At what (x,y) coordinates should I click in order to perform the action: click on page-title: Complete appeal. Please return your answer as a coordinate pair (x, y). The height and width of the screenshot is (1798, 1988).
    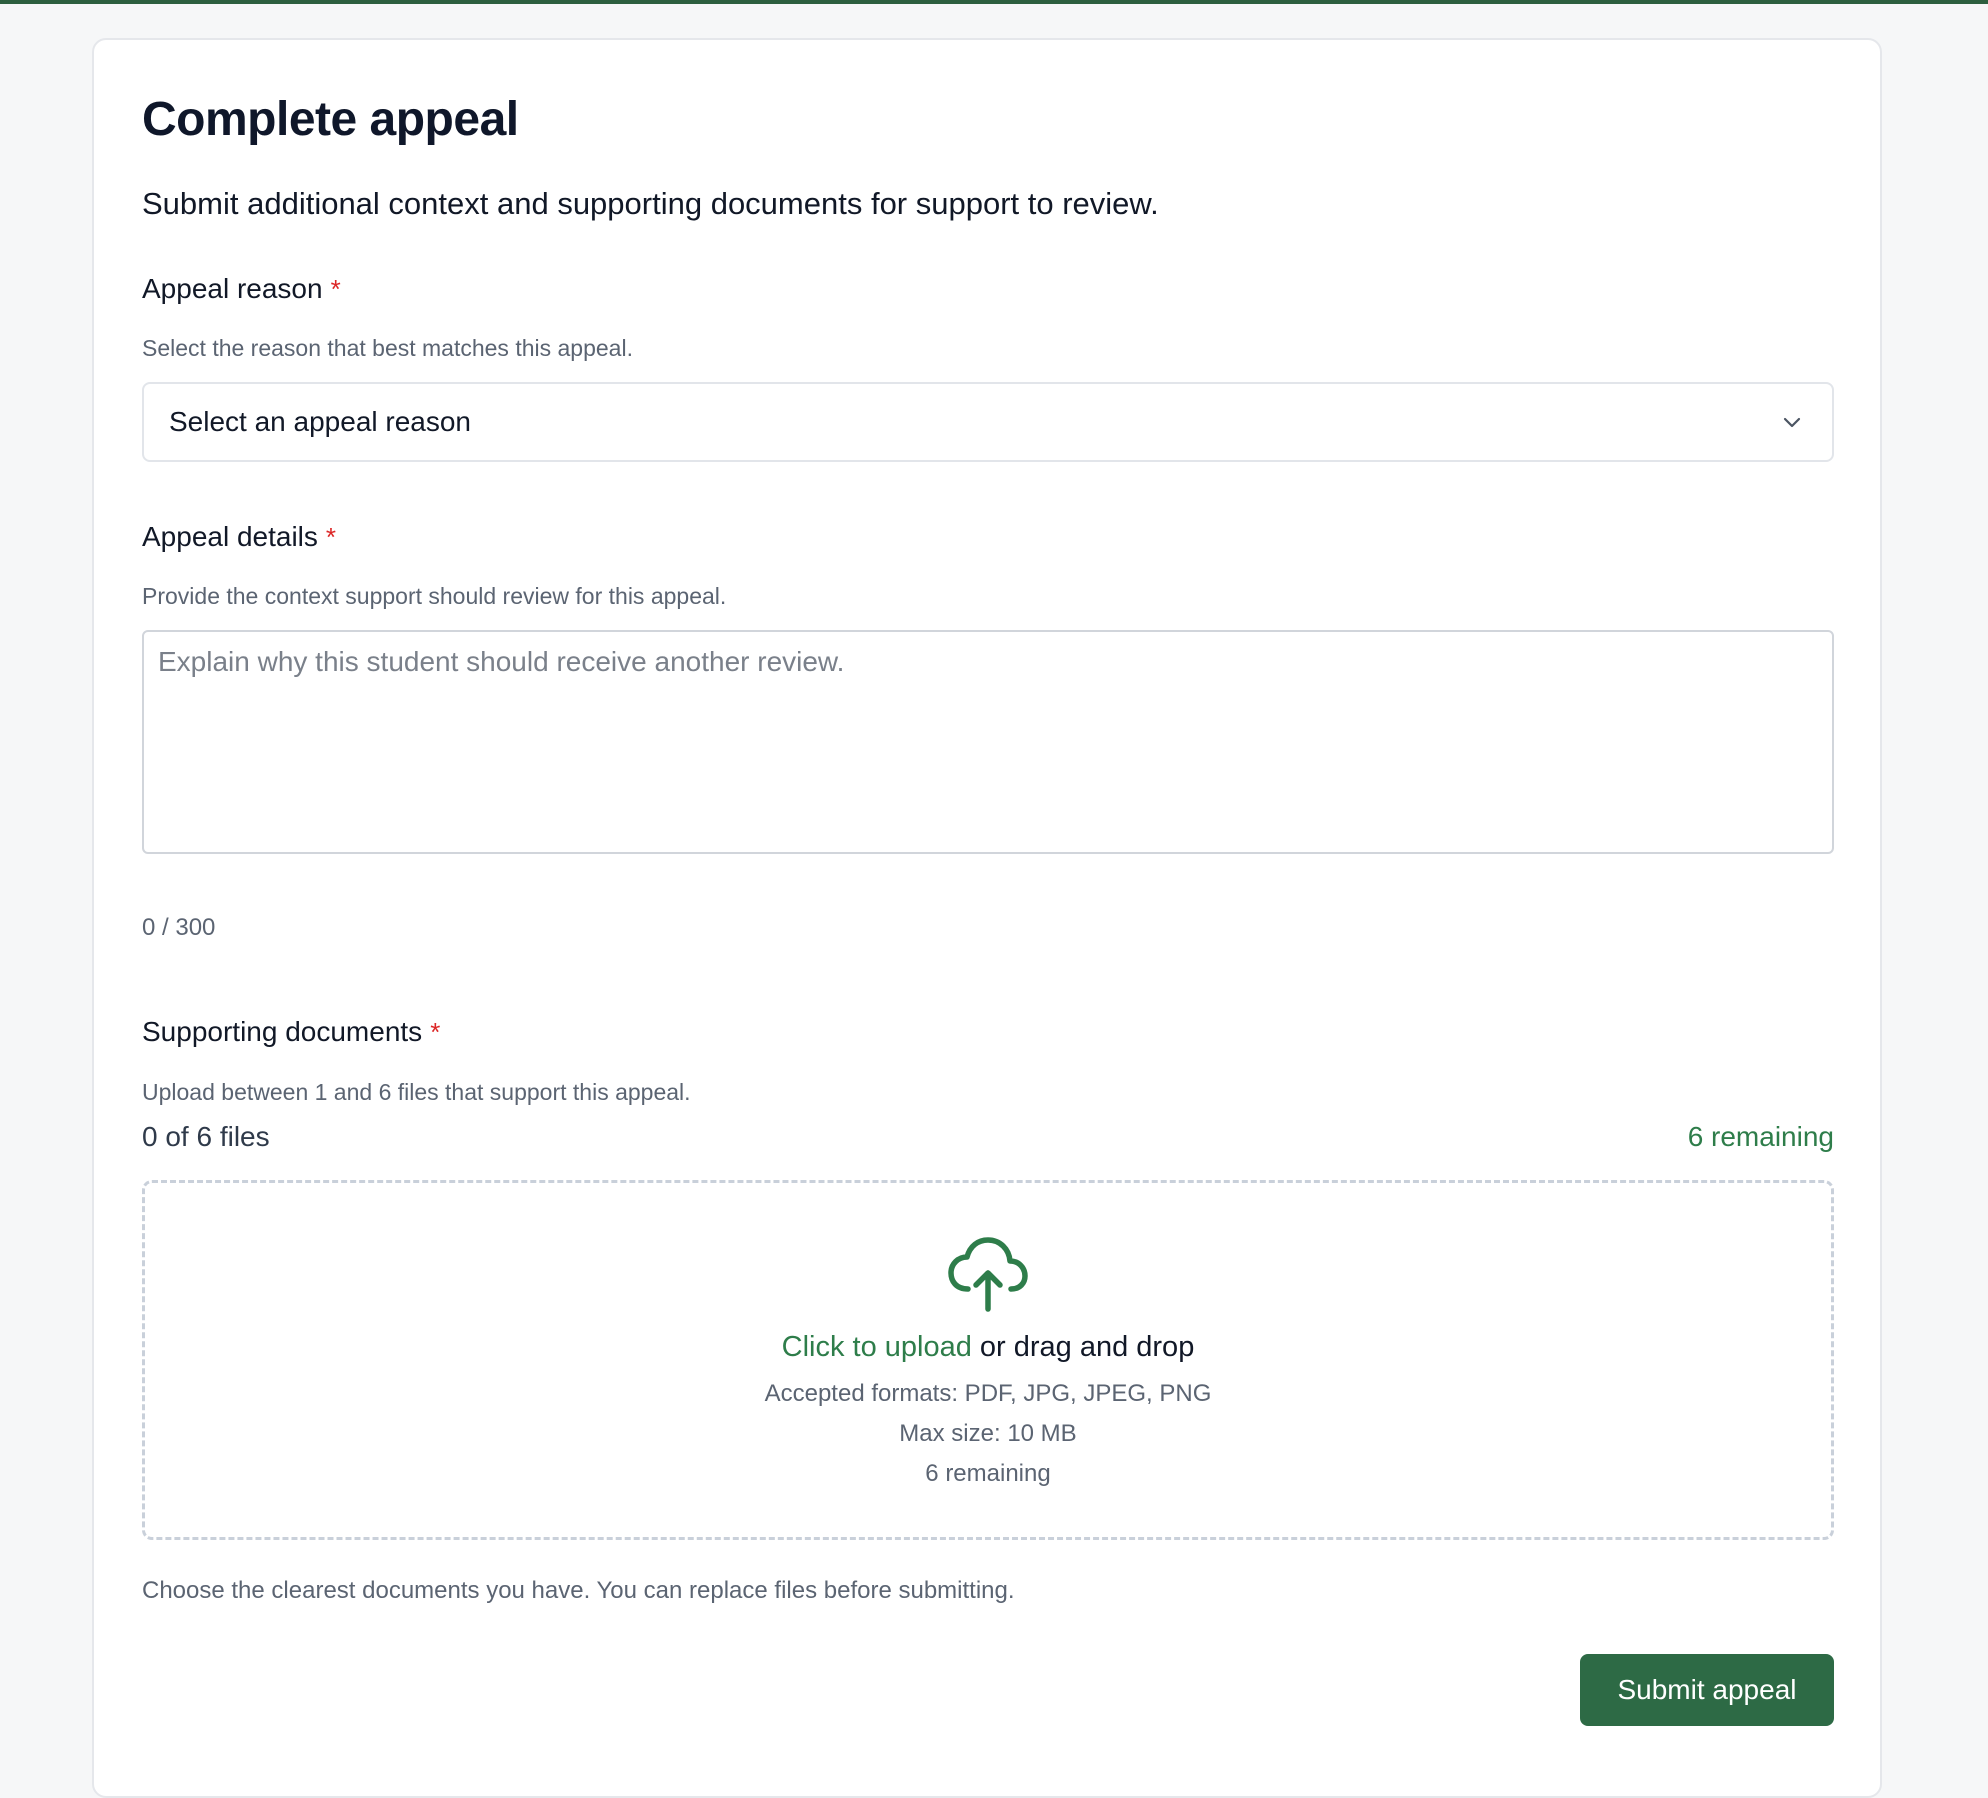
    Looking at the image, I should click on (330, 119).